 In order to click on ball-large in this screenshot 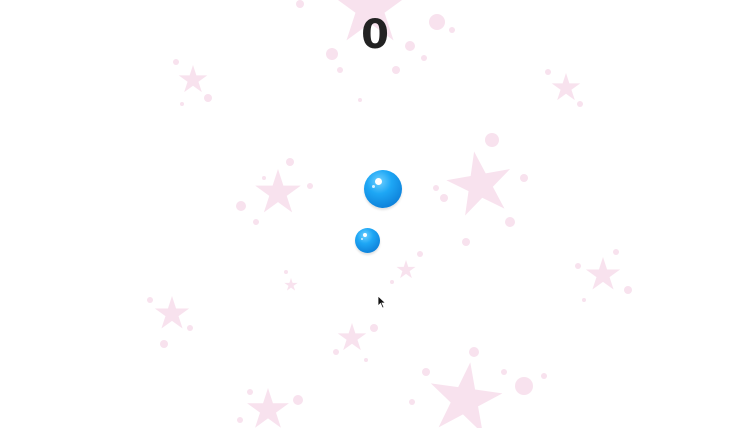, I will do `click(383, 189)`.